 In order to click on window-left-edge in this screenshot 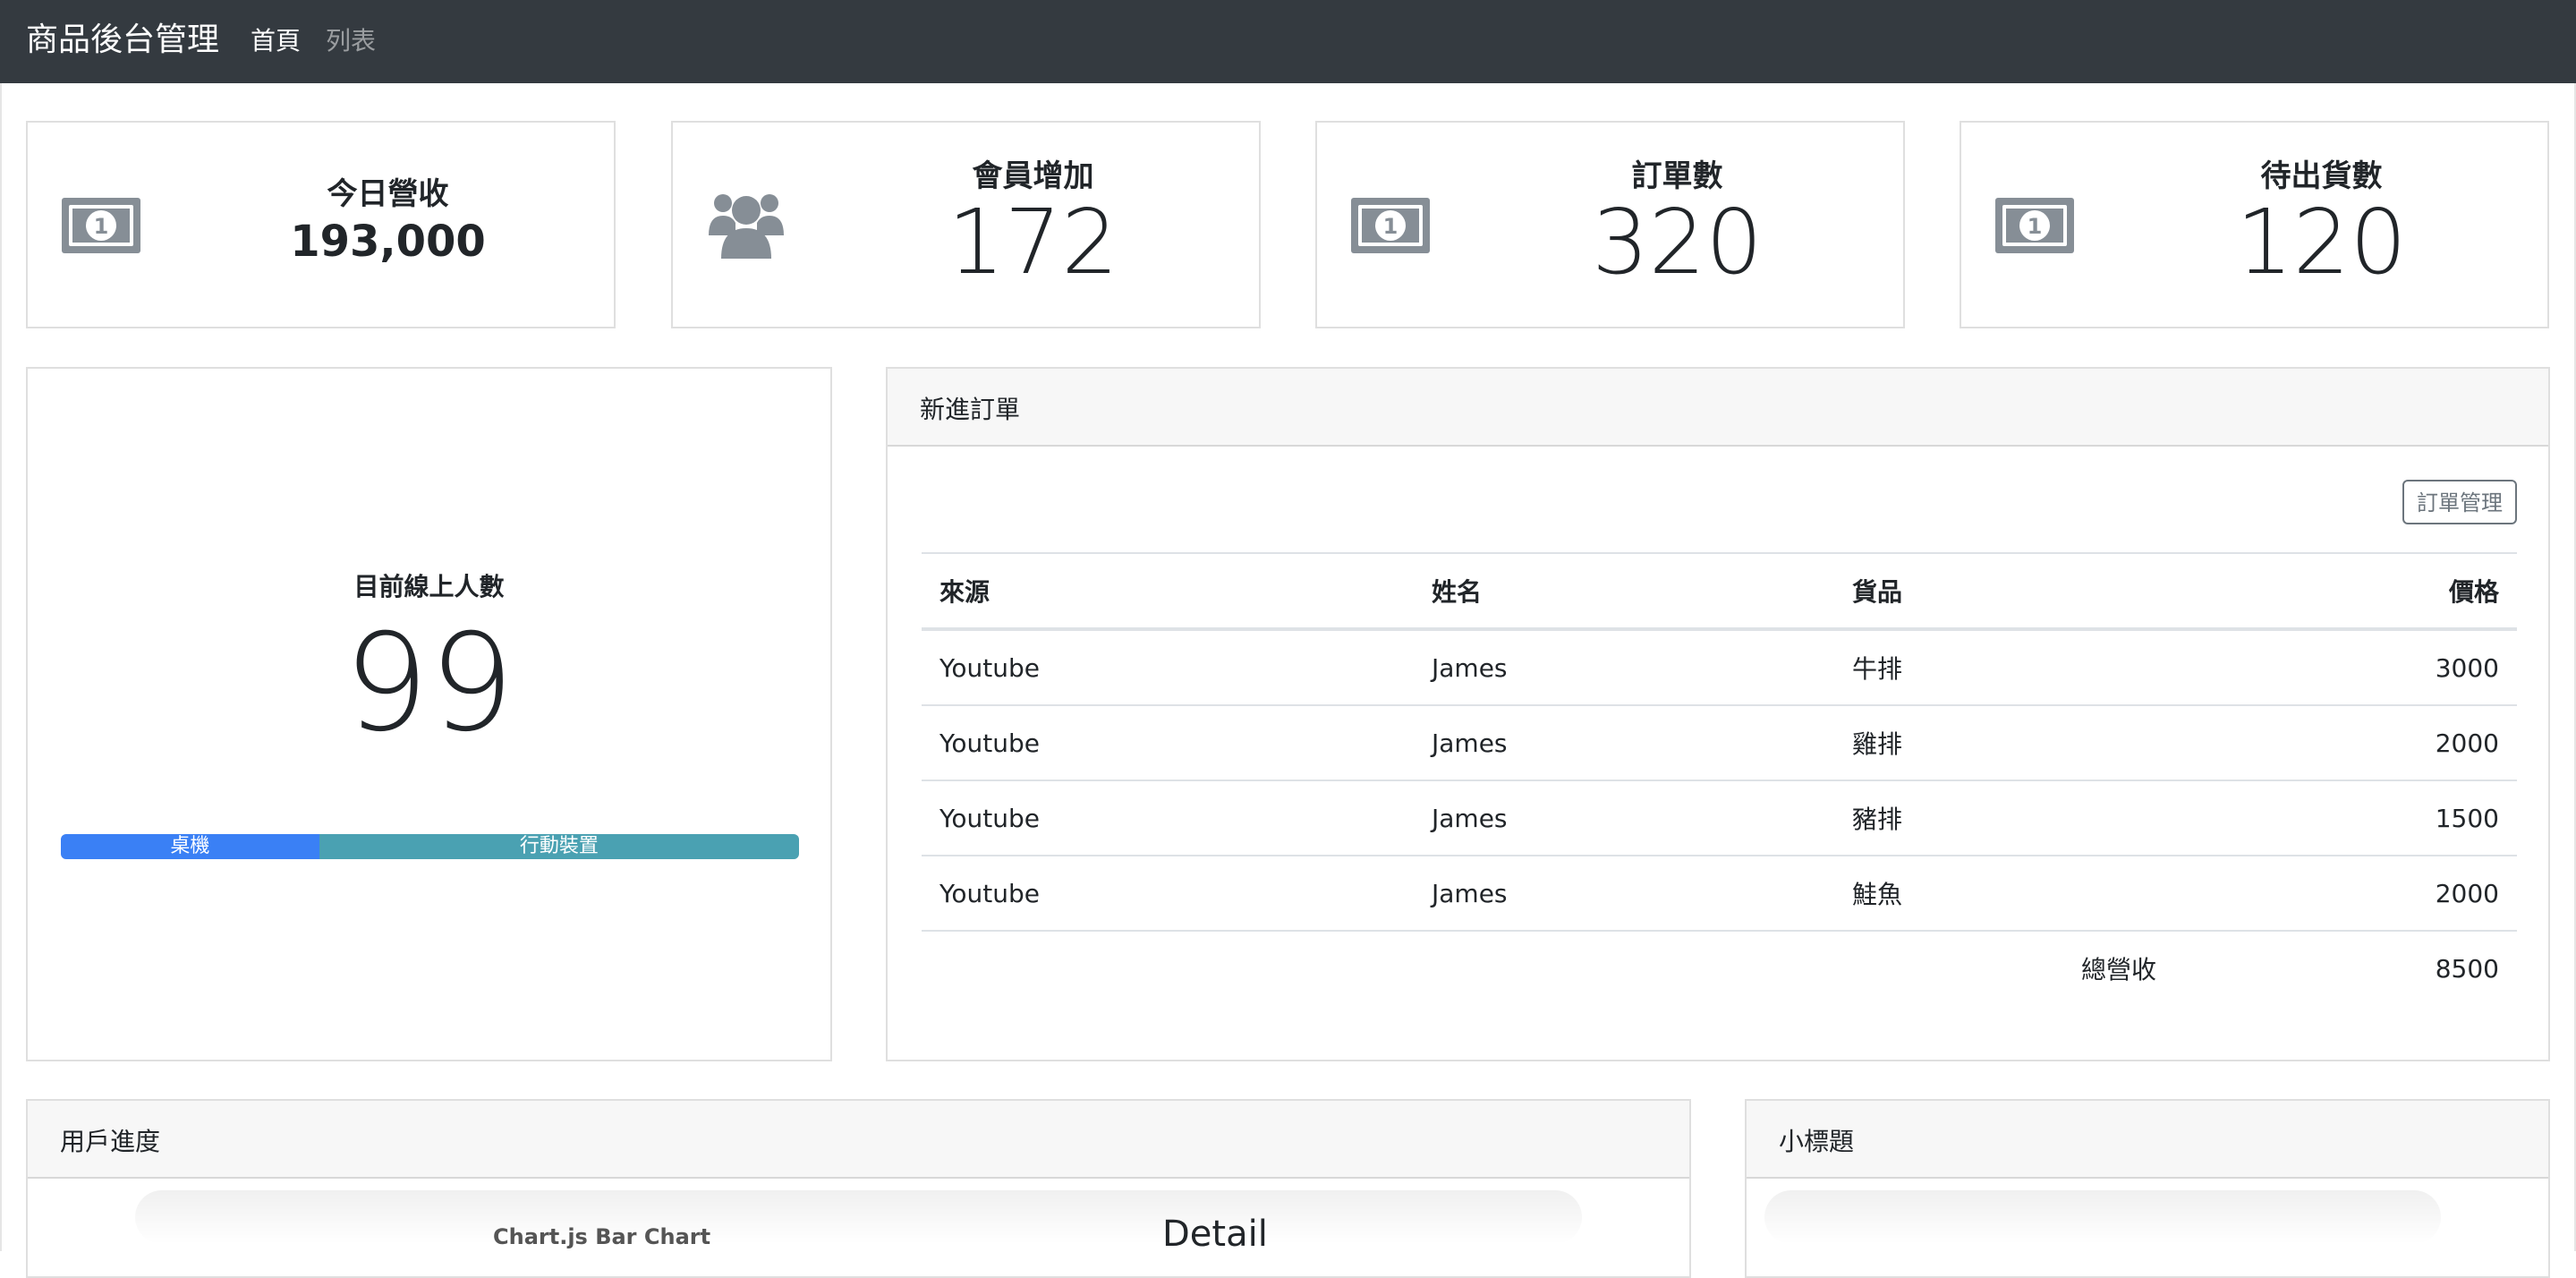, I will do `click(1, 667)`.